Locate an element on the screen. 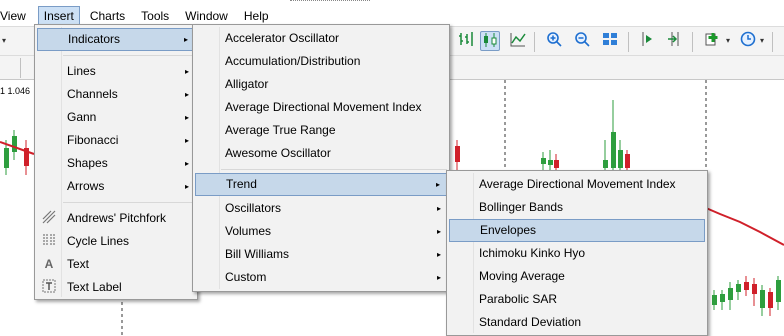 This screenshot has width=784, height=336. menu-window: Window is located at coordinates (206, 16).